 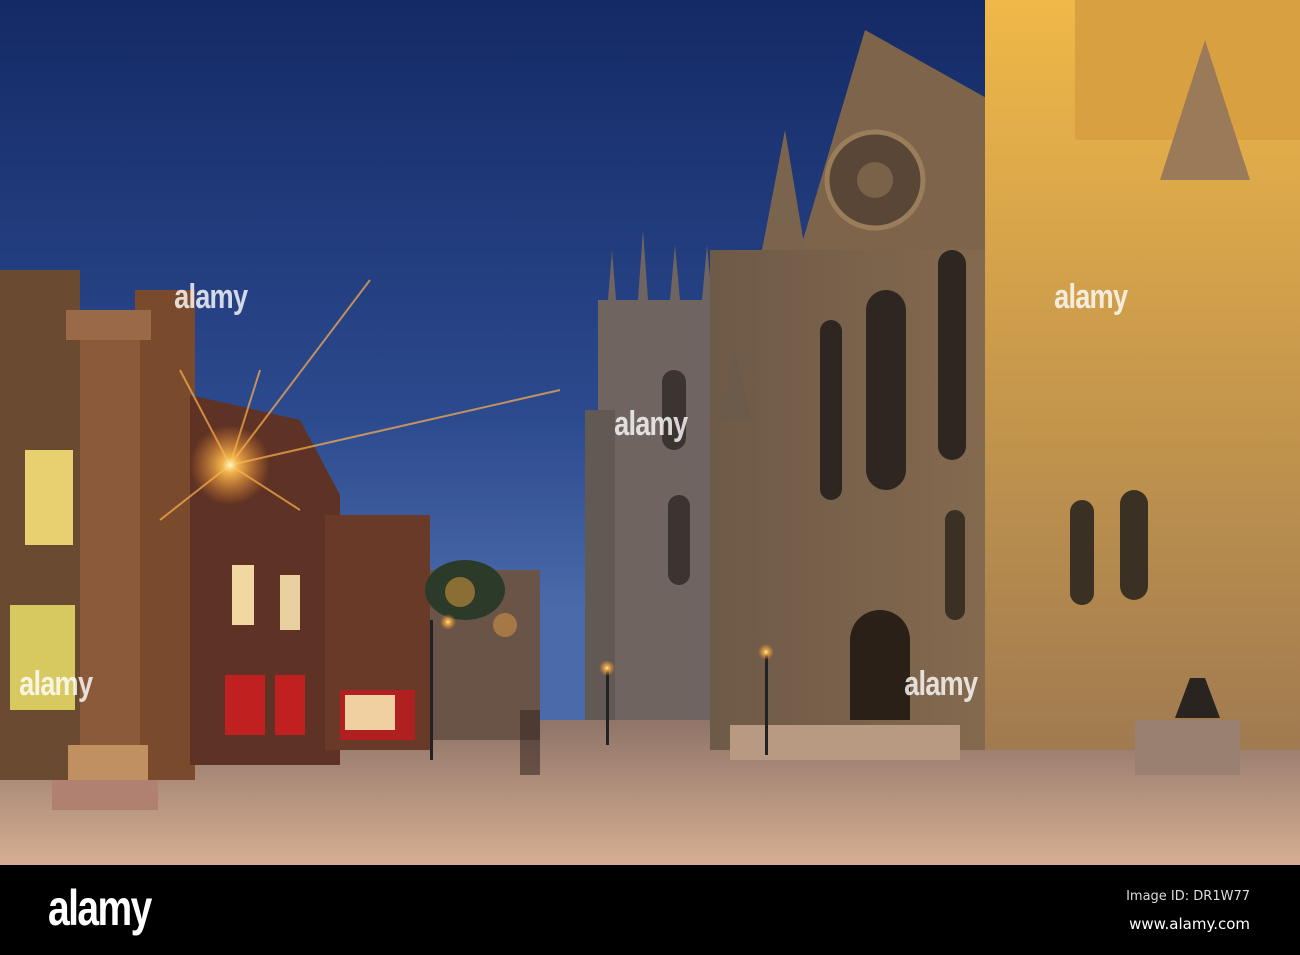 What do you see at coordinates (530, 742) in the screenshot?
I see `figures` at bounding box center [530, 742].